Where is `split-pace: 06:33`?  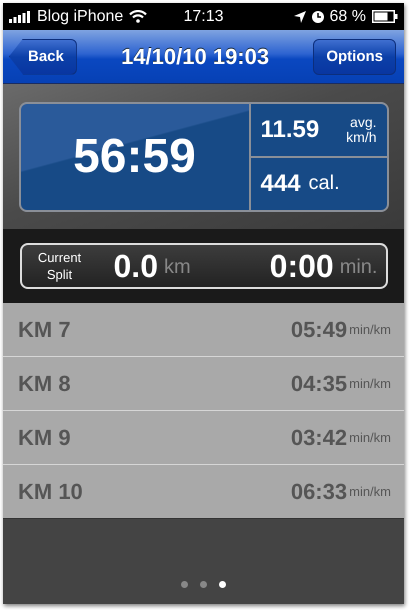
split-pace: 06:33 is located at coordinates (319, 491).